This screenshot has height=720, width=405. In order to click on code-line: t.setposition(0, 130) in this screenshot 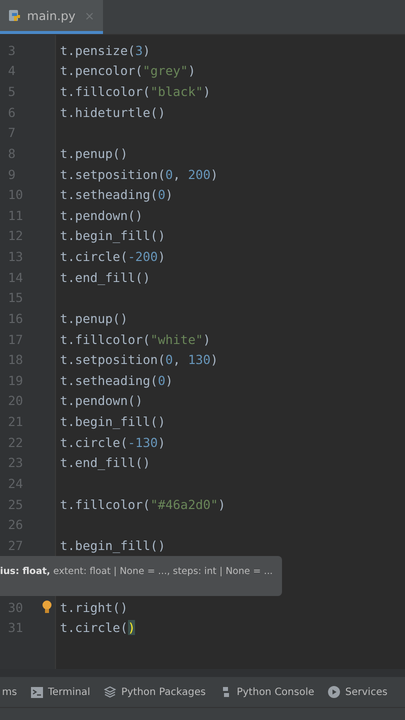, I will do `click(139, 360)`.